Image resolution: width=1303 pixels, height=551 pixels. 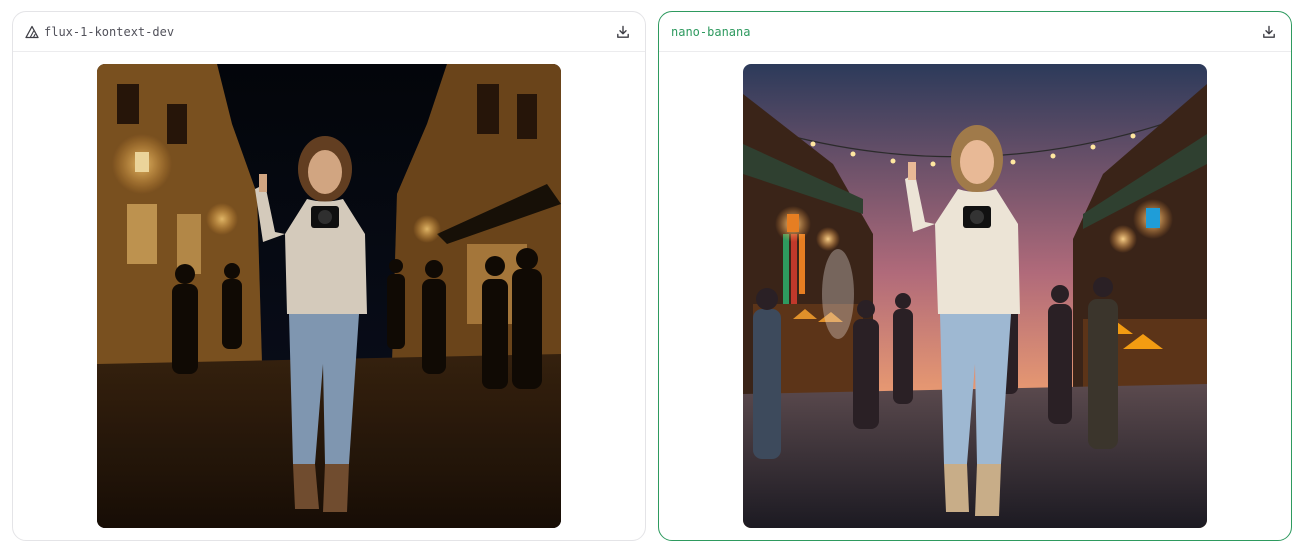 What do you see at coordinates (109, 31) in the screenshot?
I see `model-name: flux-1-kontext-dev` at bounding box center [109, 31].